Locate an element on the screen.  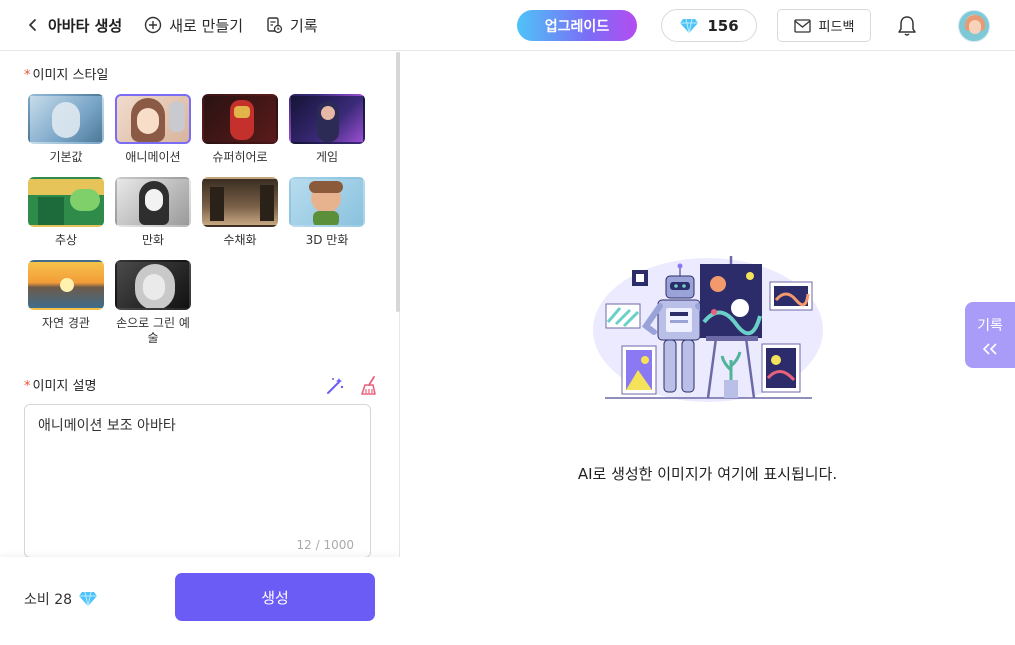
avatar-face is located at coordinates (975, 27).